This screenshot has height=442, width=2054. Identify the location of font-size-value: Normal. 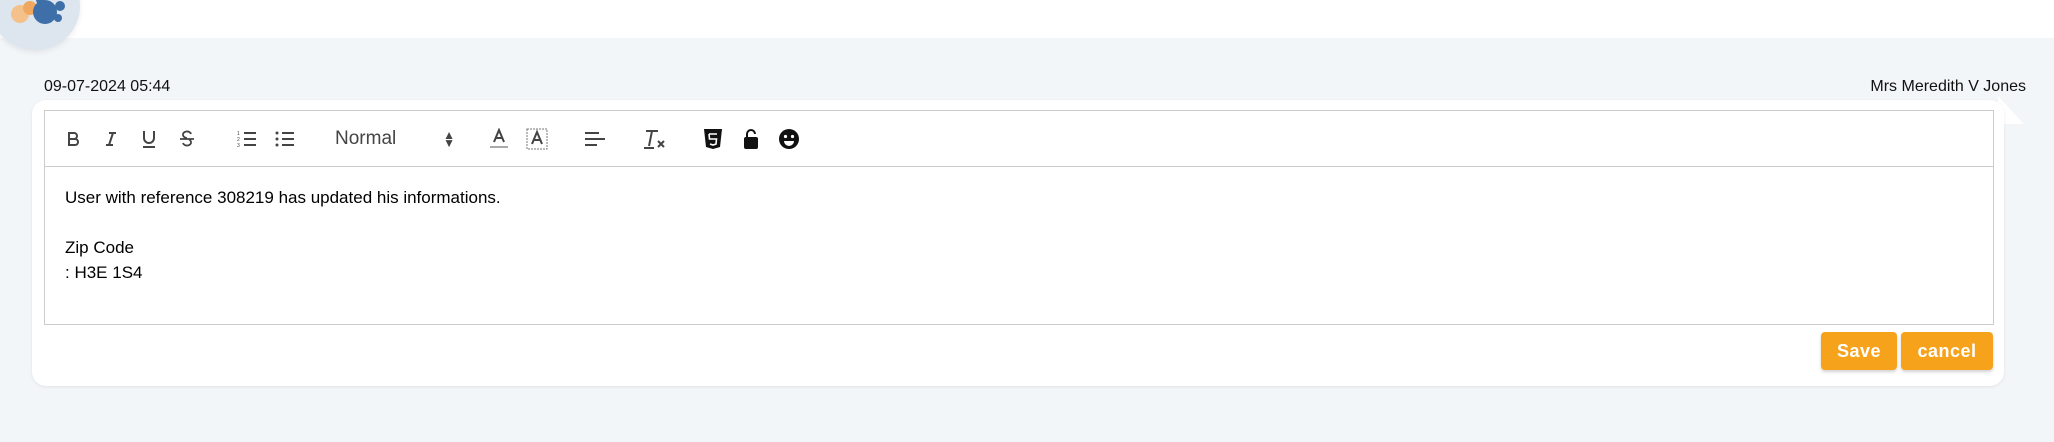
(366, 138).